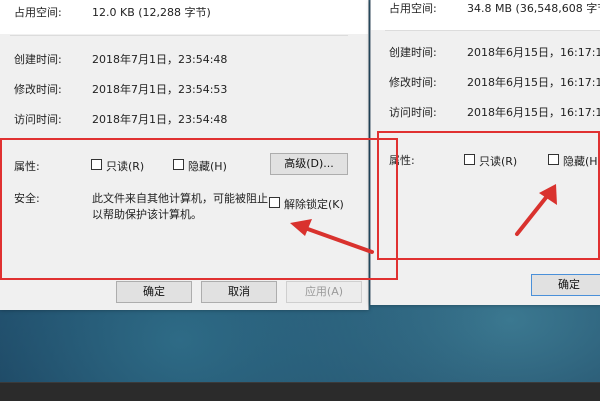 This screenshot has height=401, width=600. Describe the element at coordinates (423, 219) in the screenshot. I see `annotation-arrows` at that location.